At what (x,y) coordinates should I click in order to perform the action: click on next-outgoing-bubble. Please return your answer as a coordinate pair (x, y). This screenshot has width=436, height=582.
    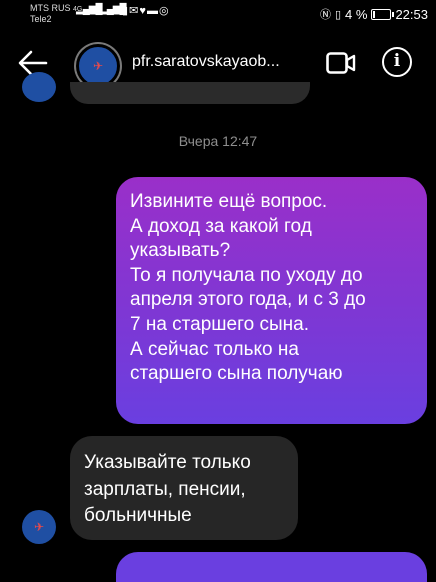
    Looking at the image, I should click on (271, 567).